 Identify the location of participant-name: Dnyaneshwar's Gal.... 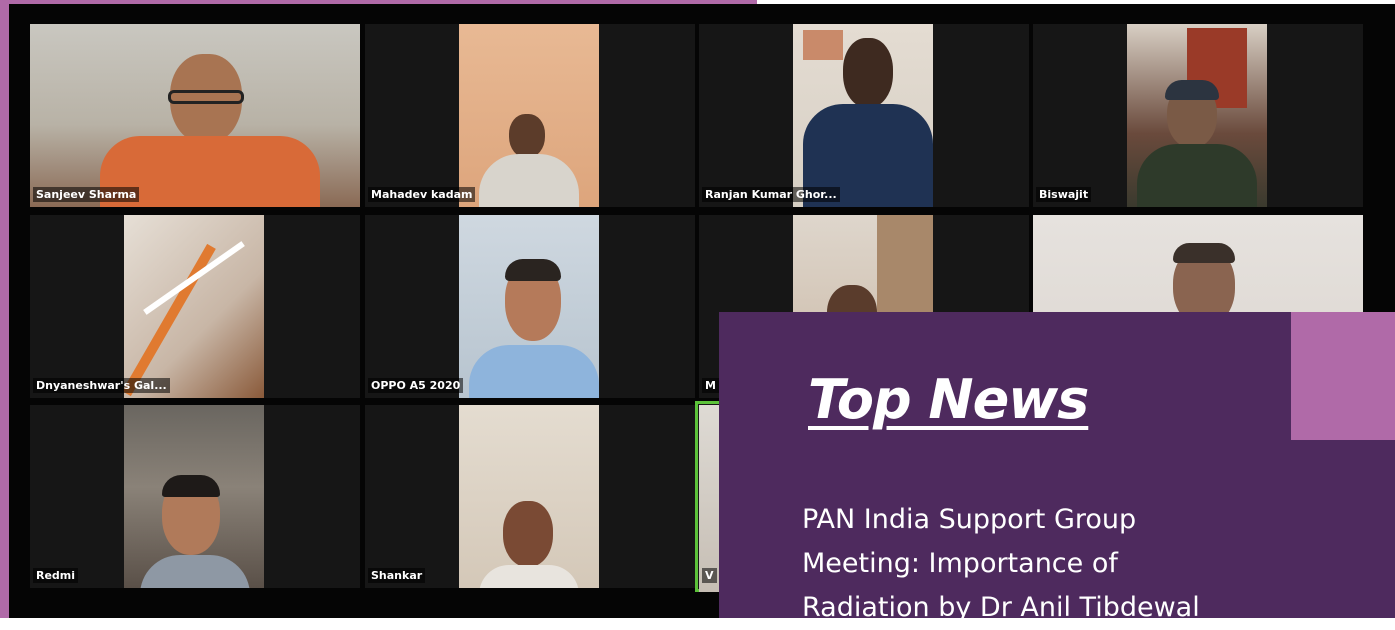
(101, 385).